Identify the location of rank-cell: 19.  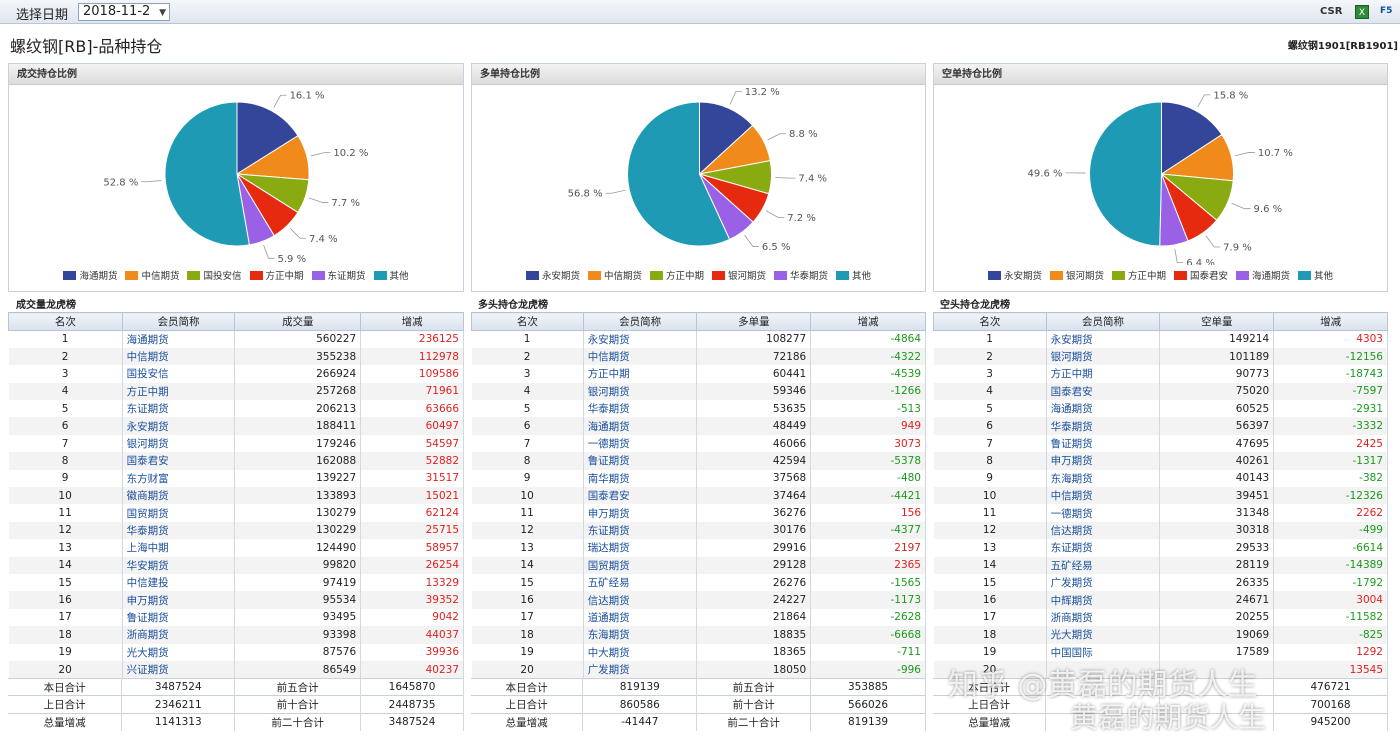
(65, 652).